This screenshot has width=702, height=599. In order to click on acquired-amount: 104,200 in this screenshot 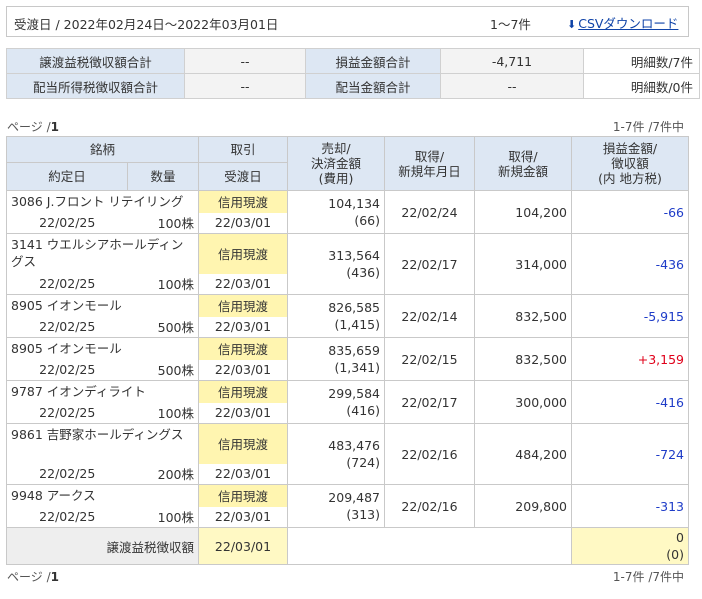, I will do `click(523, 212)`.